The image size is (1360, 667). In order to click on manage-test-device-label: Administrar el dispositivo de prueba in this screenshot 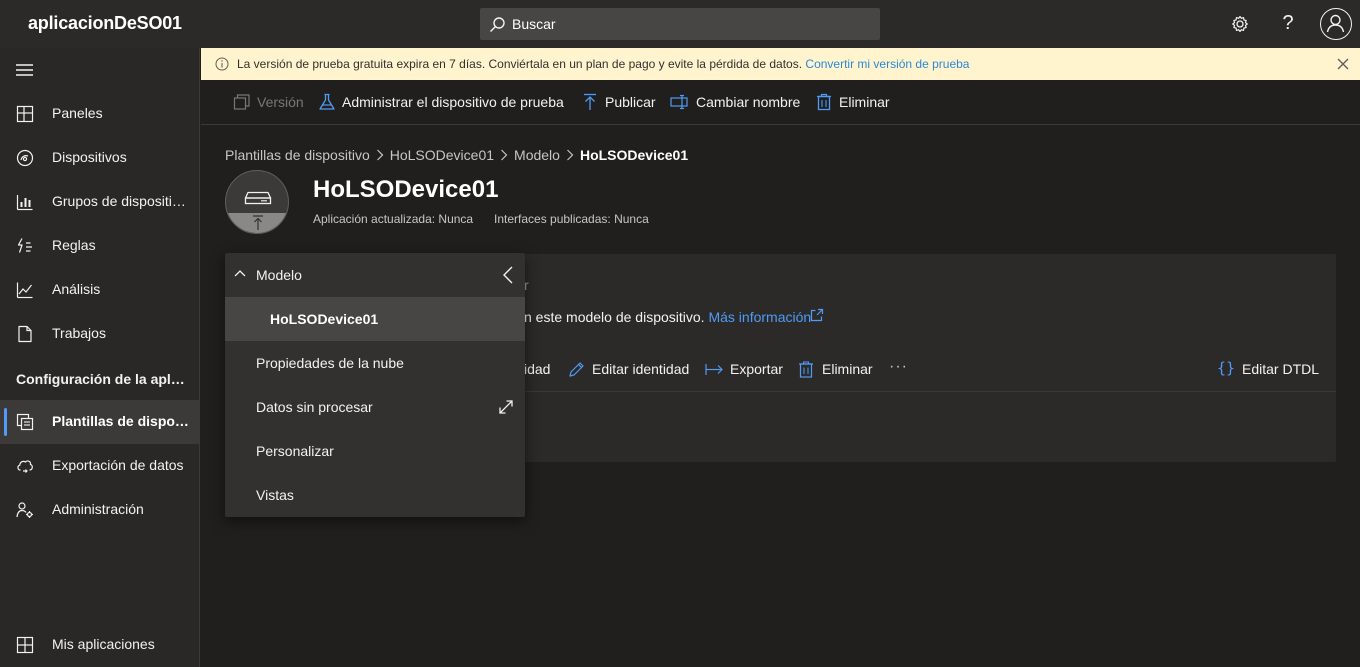, I will do `click(453, 102)`.